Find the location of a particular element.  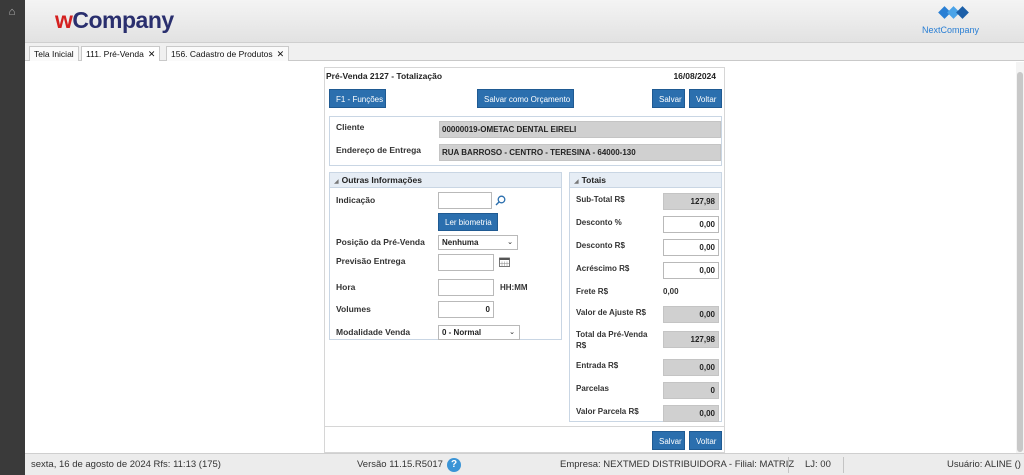

desconto-pct-input: 0,00 is located at coordinates (691, 224).